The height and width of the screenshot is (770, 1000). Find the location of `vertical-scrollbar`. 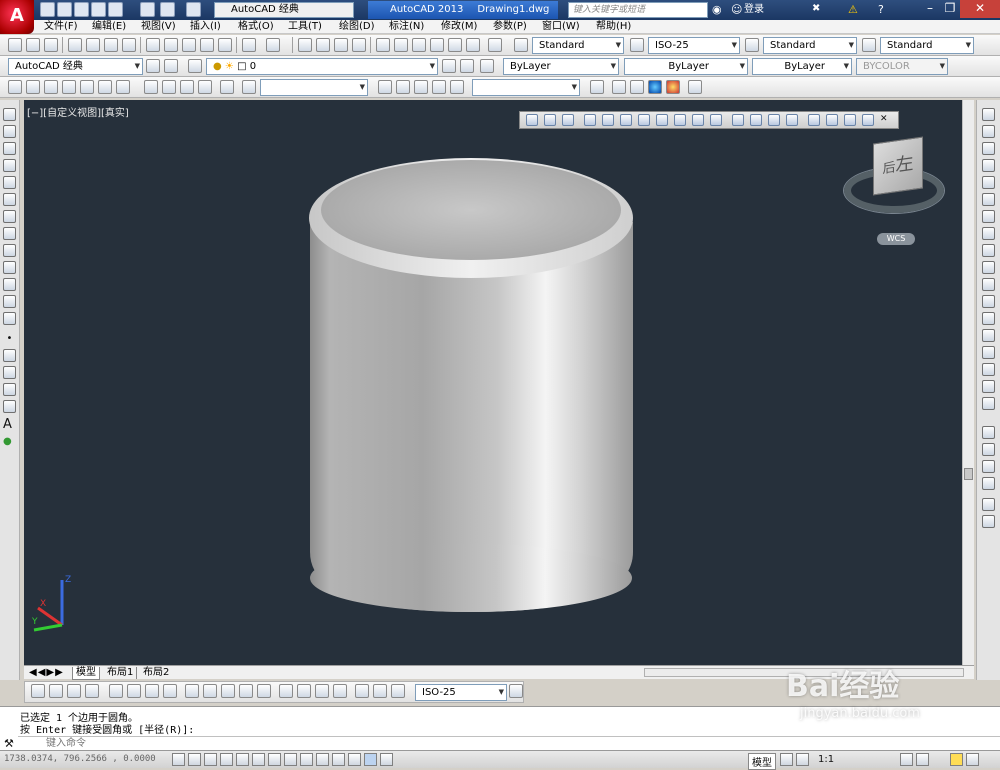

vertical-scrollbar is located at coordinates (968, 382).